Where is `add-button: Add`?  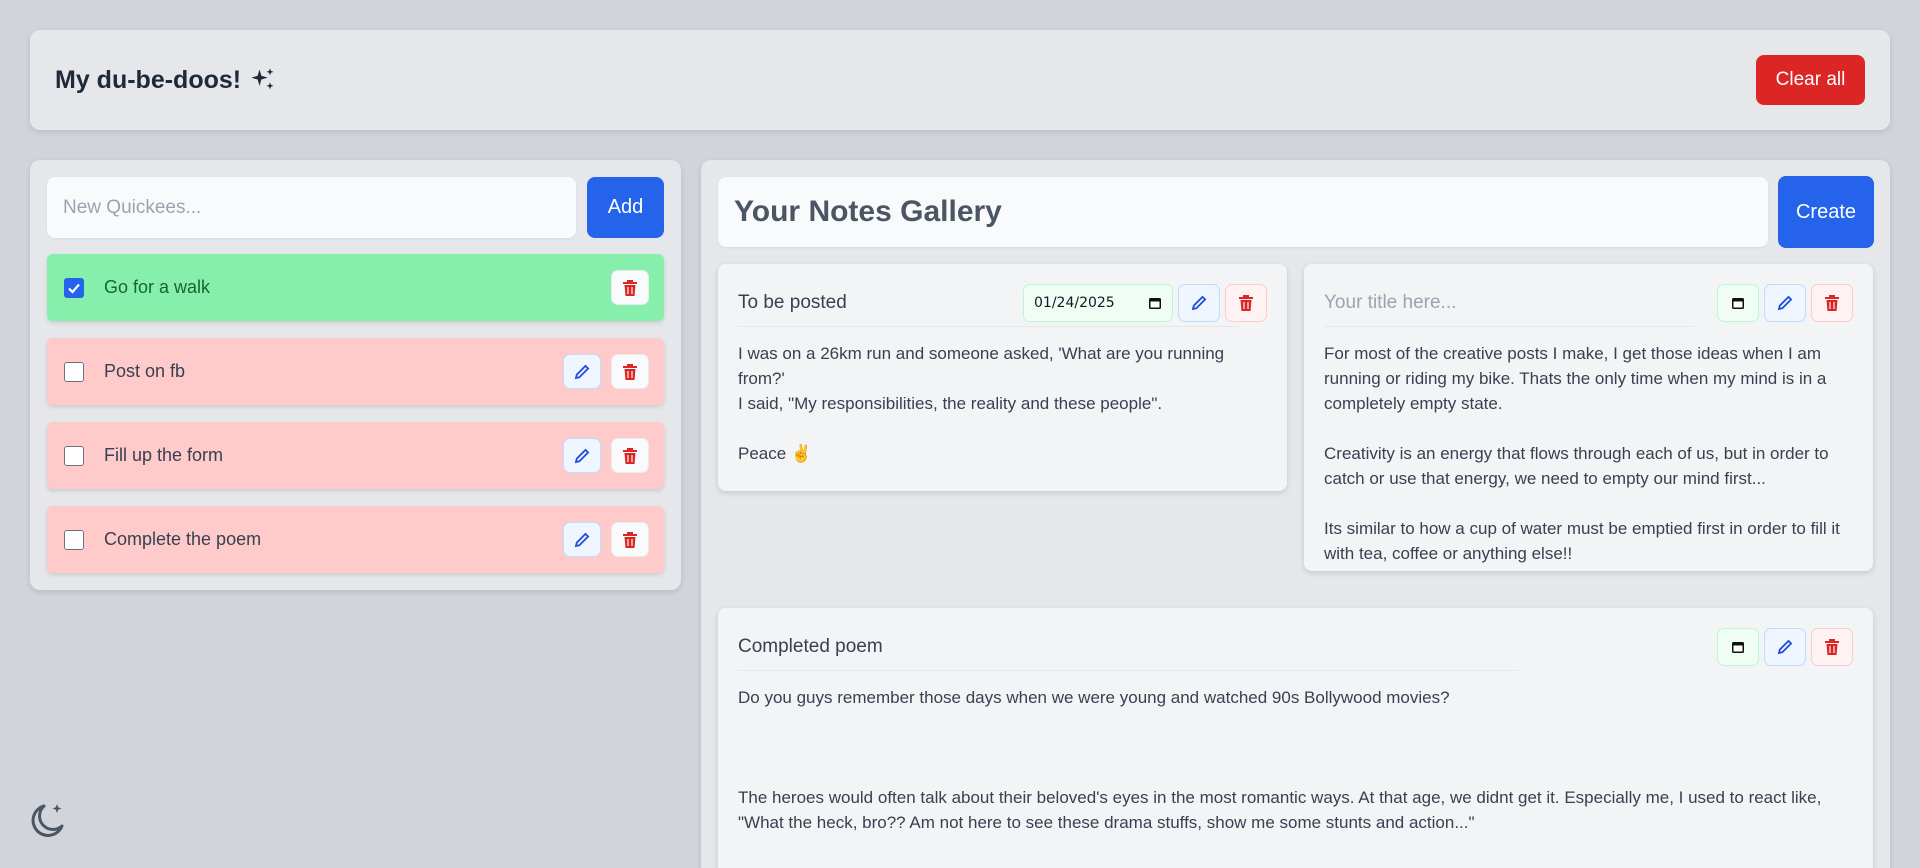 add-button: Add is located at coordinates (625, 207).